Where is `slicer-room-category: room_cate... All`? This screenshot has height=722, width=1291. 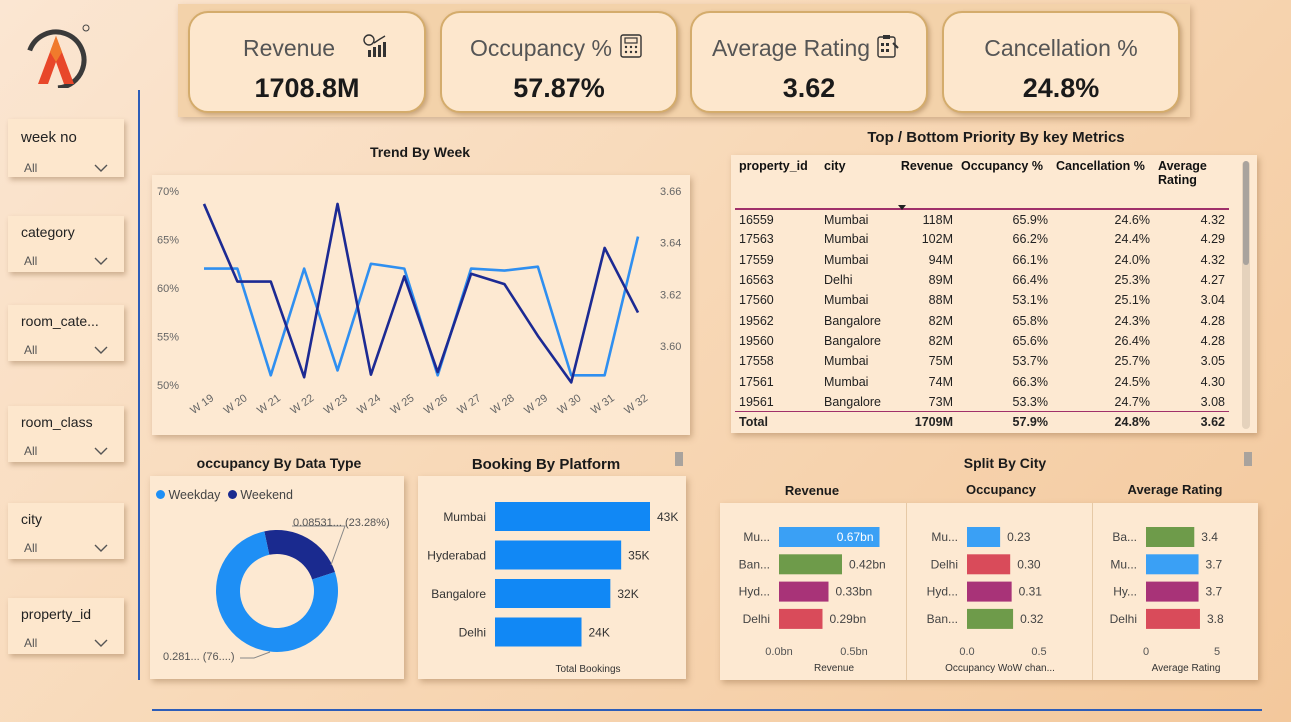
slicer-room-category: room_cate... All is located at coordinates (66, 333).